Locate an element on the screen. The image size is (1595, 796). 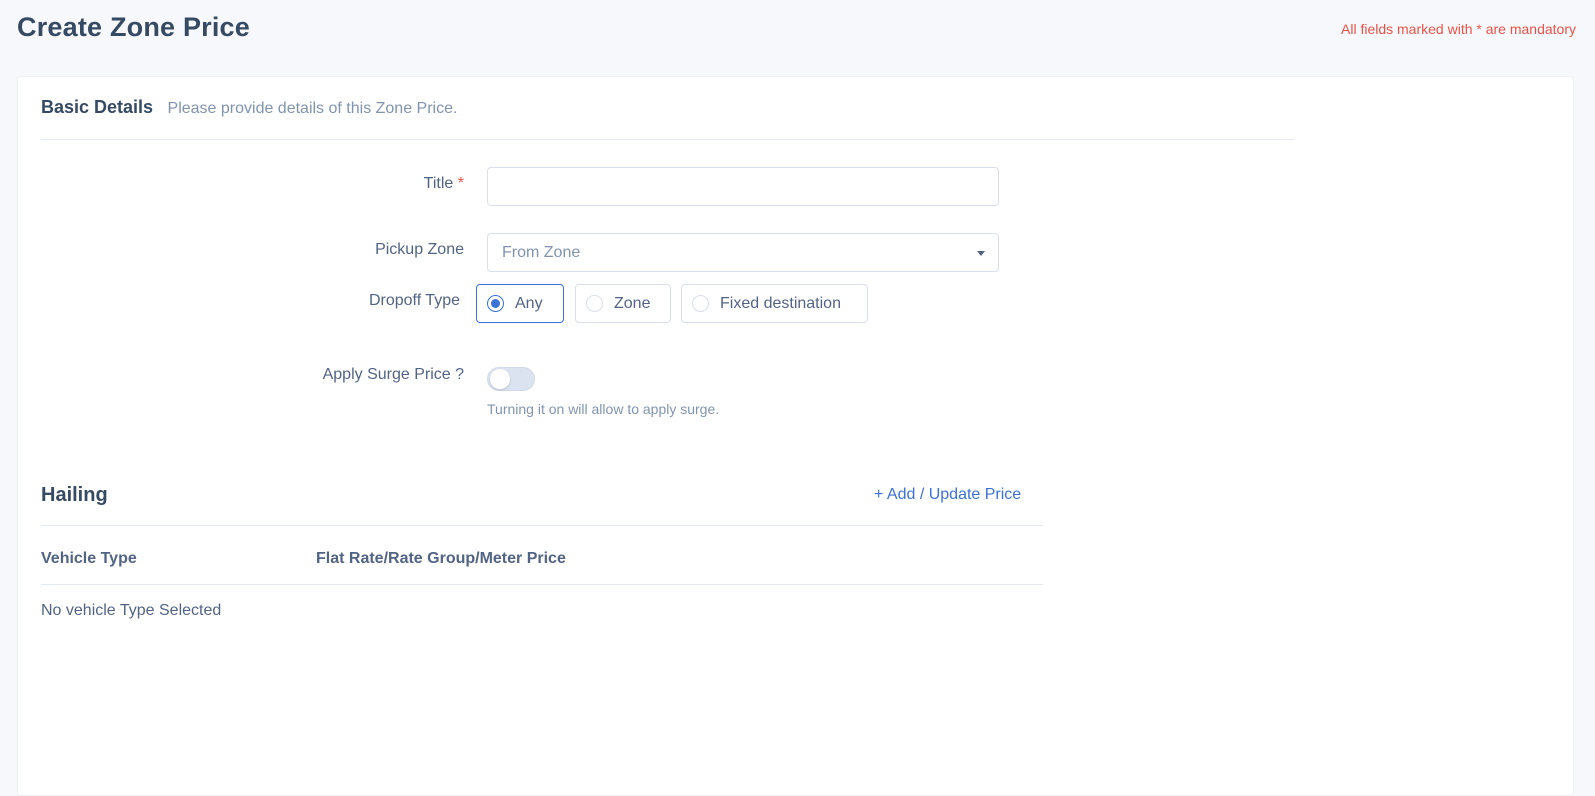
dropoff-type-label: Dropoff Type is located at coordinates (414, 300).